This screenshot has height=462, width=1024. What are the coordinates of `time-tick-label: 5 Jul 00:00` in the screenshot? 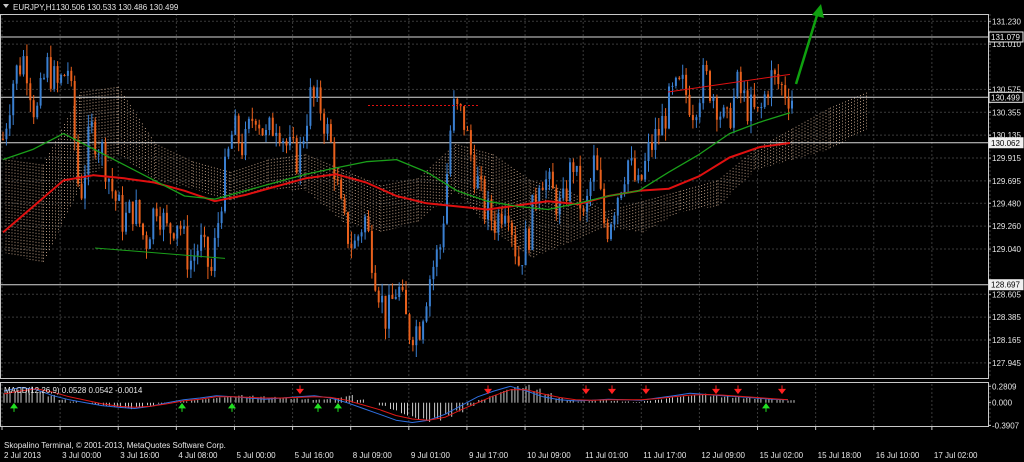 It's located at (256, 455).